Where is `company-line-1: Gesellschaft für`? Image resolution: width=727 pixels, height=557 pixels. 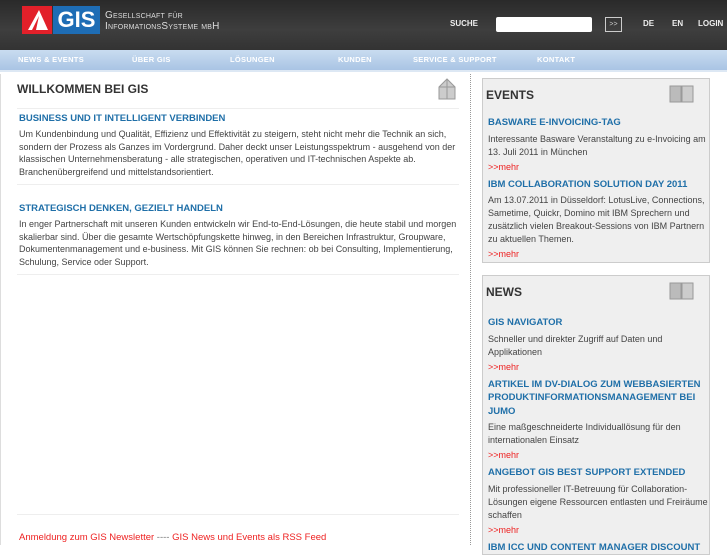 company-line-1: Gesellschaft für is located at coordinates (144, 15).